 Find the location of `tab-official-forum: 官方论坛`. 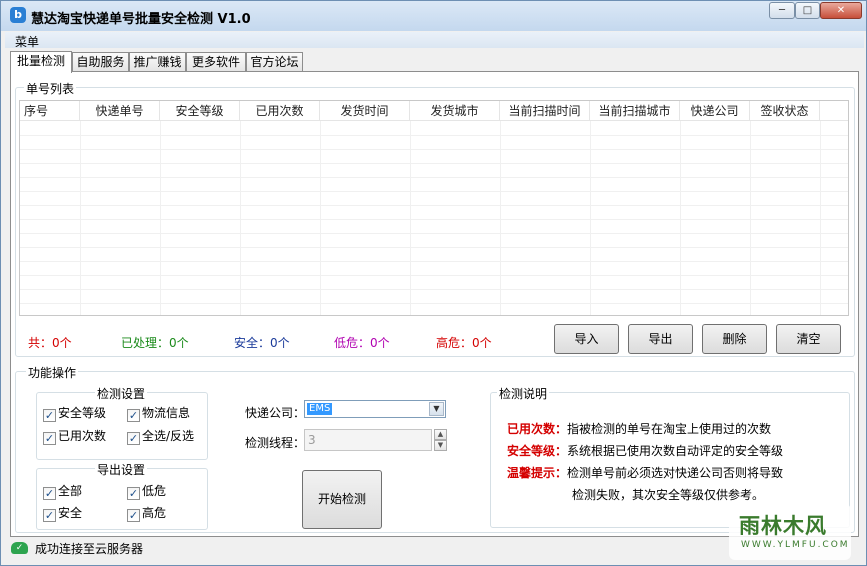

tab-official-forum: 官方论坛 is located at coordinates (274, 62).